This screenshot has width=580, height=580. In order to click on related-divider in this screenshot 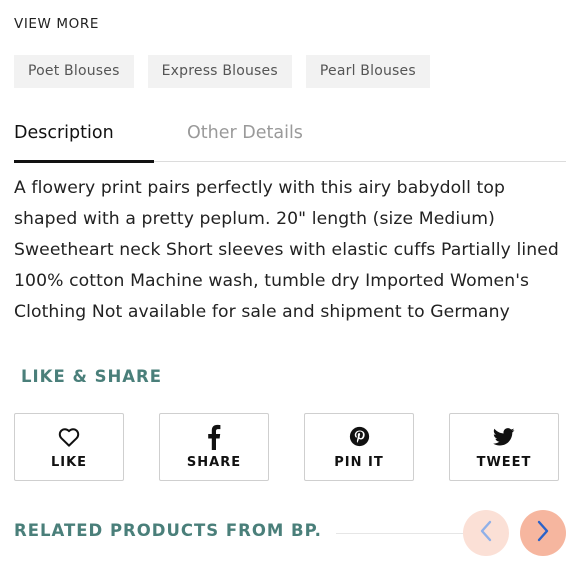, I will do `click(401, 533)`.